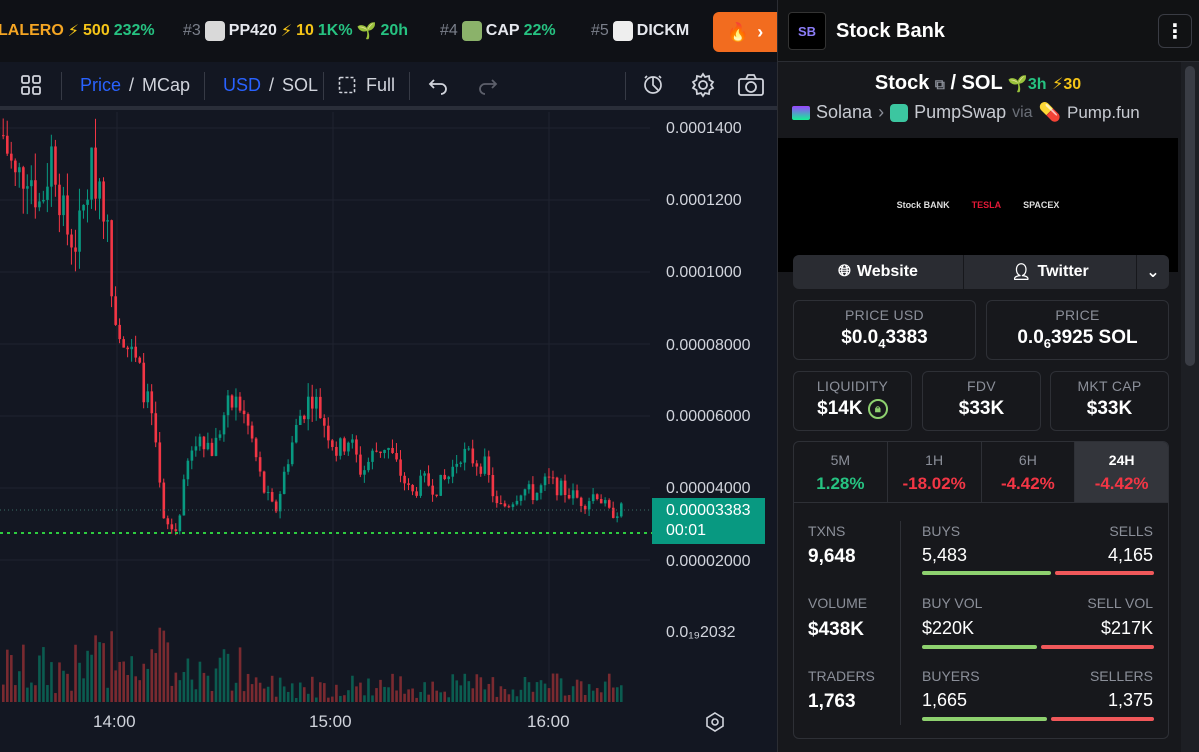  What do you see at coordinates (1103, 113) in the screenshot?
I see `launchpad-link: Pump.fun` at bounding box center [1103, 113].